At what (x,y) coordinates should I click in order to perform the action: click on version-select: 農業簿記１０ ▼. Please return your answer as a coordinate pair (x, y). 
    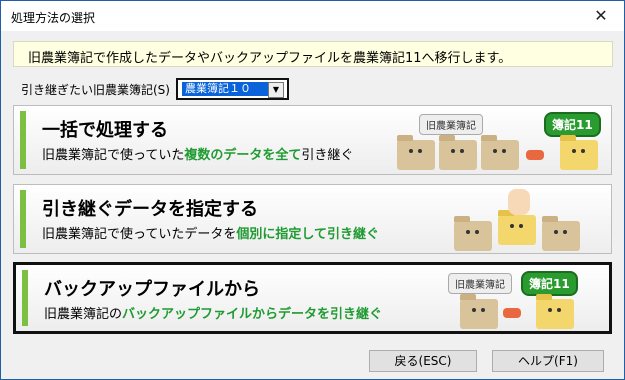
    Looking at the image, I should click on (232, 89).